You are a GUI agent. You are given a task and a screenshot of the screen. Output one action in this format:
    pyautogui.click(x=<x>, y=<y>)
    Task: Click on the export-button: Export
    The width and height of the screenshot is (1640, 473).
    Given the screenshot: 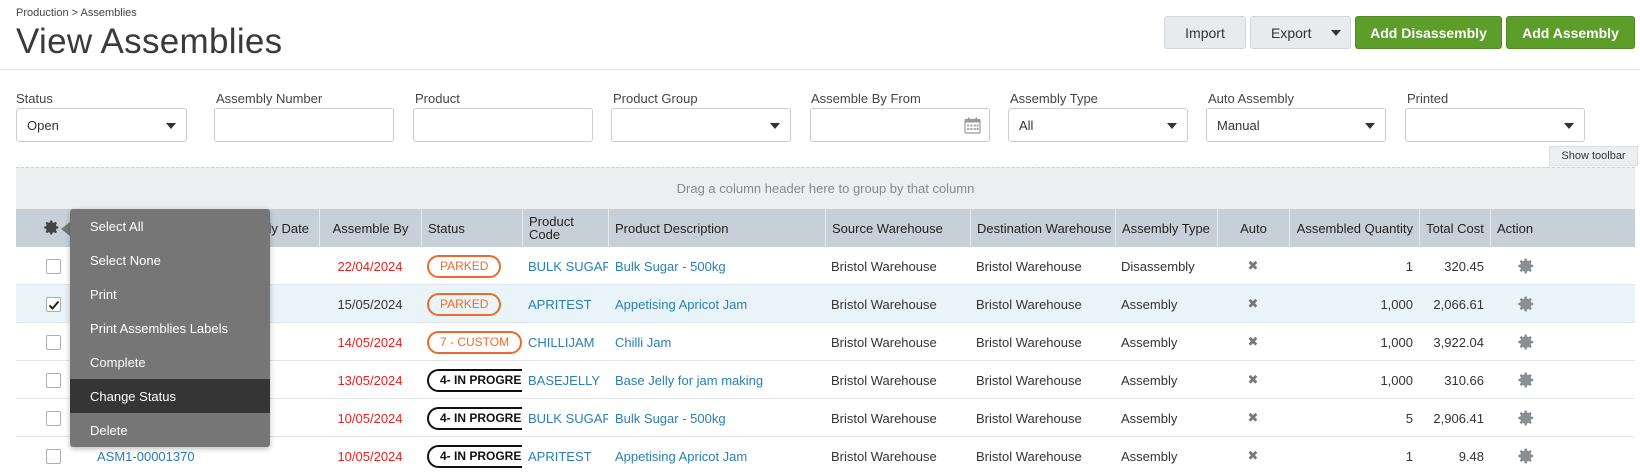 What is the action you would take?
    pyautogui.click(x=1300, y=32)
    